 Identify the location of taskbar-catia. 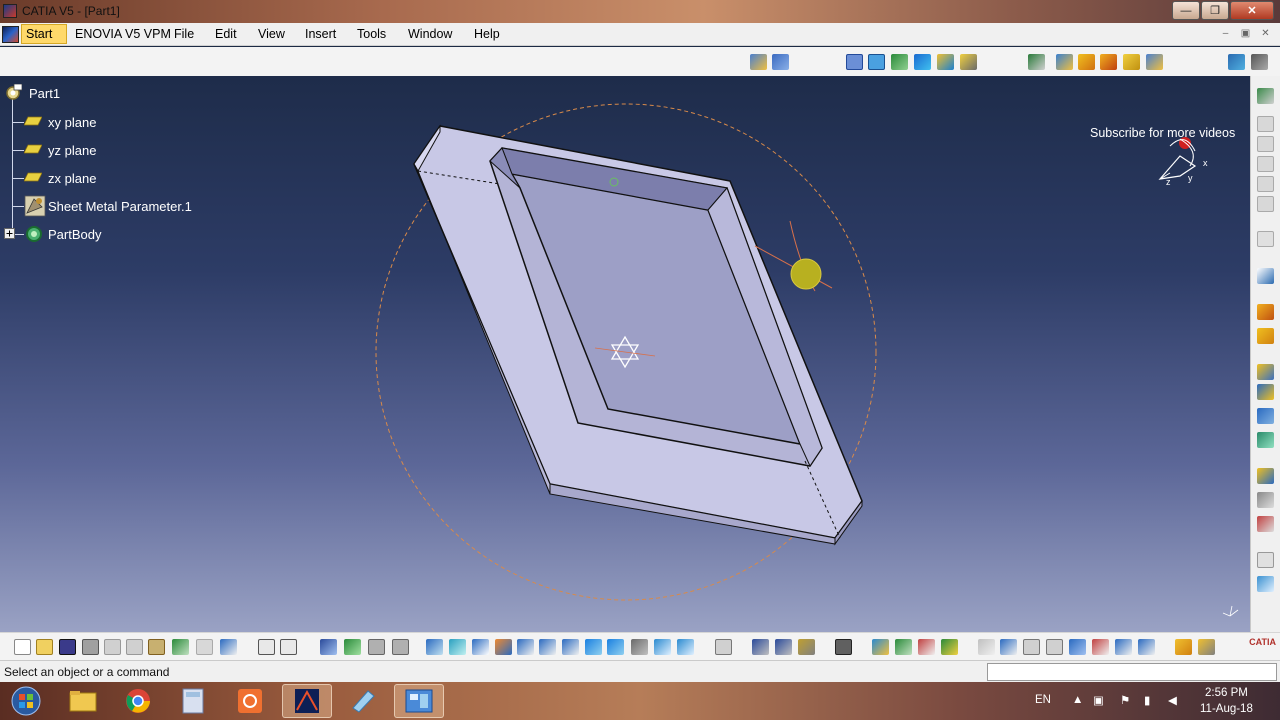
(307, 701).